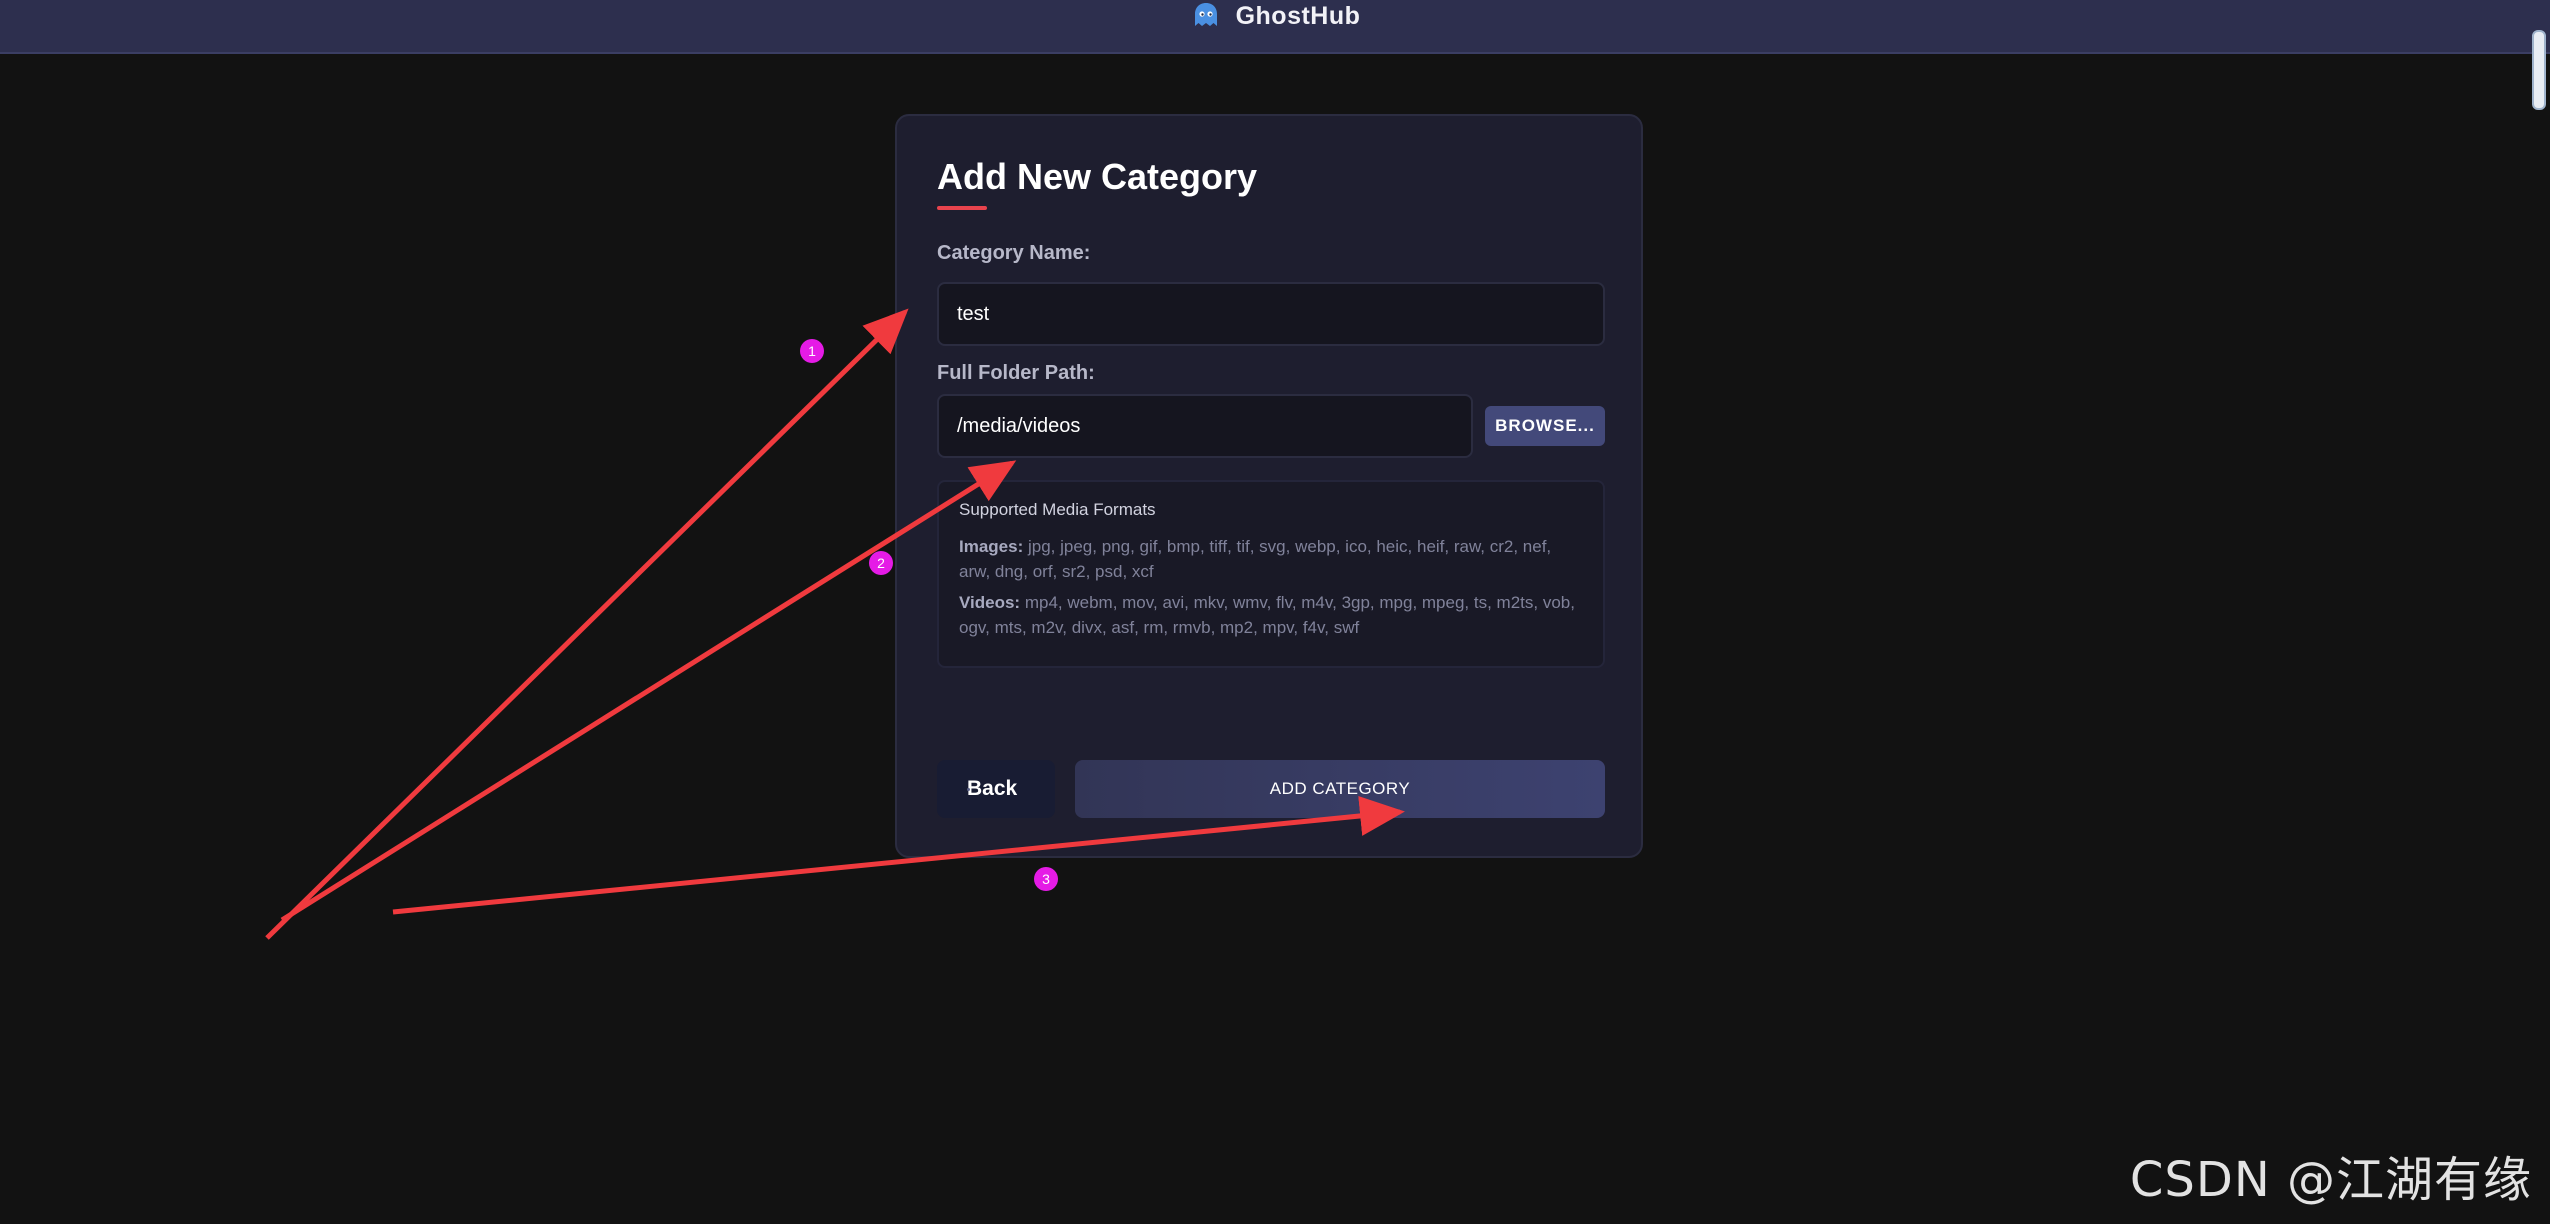 This screenshot has width=2550, height=1224. Describe the element at coordinates (1205, 426) in the screenshot. I see `folder-path-input` at that location.